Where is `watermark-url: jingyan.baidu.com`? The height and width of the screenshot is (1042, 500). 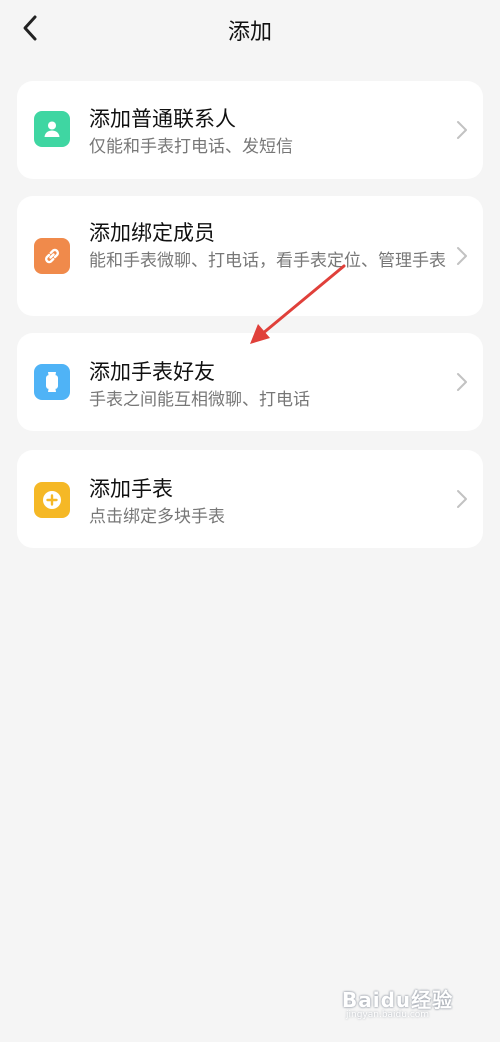
watermark-url: jingyan.baidu.com is located at coordinates (388, 1015).